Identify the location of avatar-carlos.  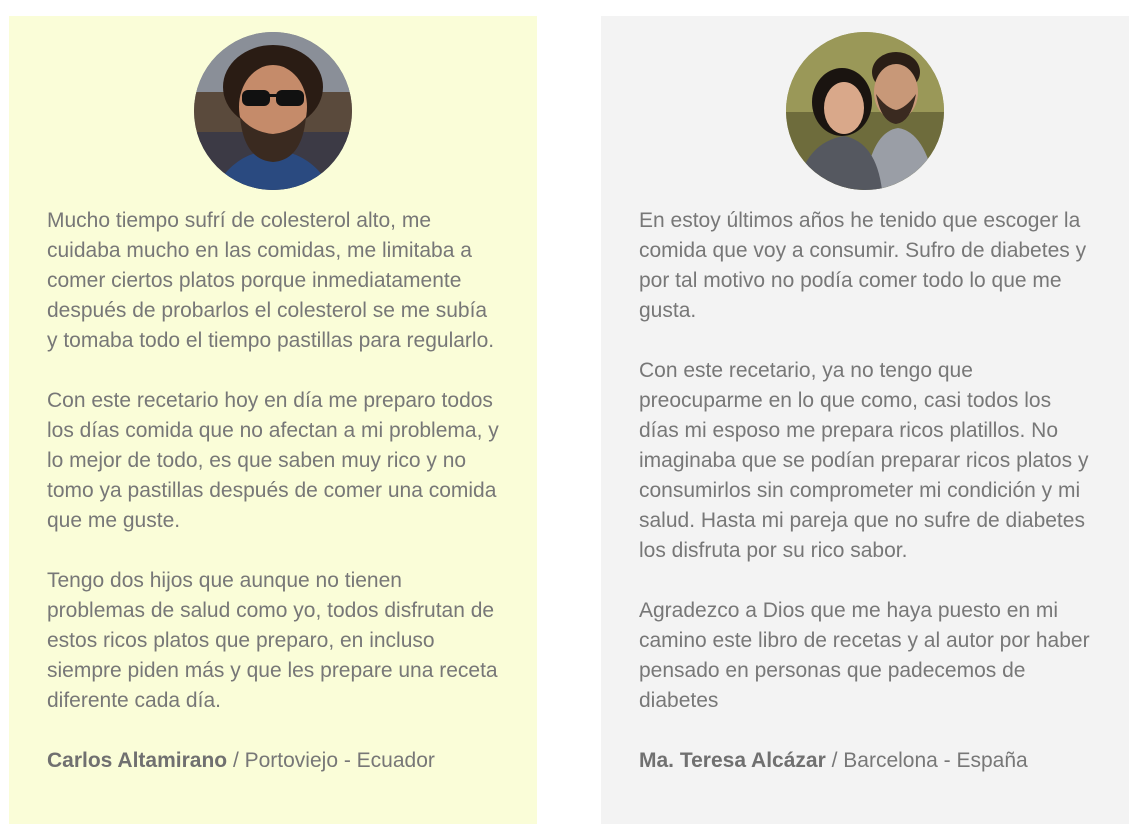
(273, 111).